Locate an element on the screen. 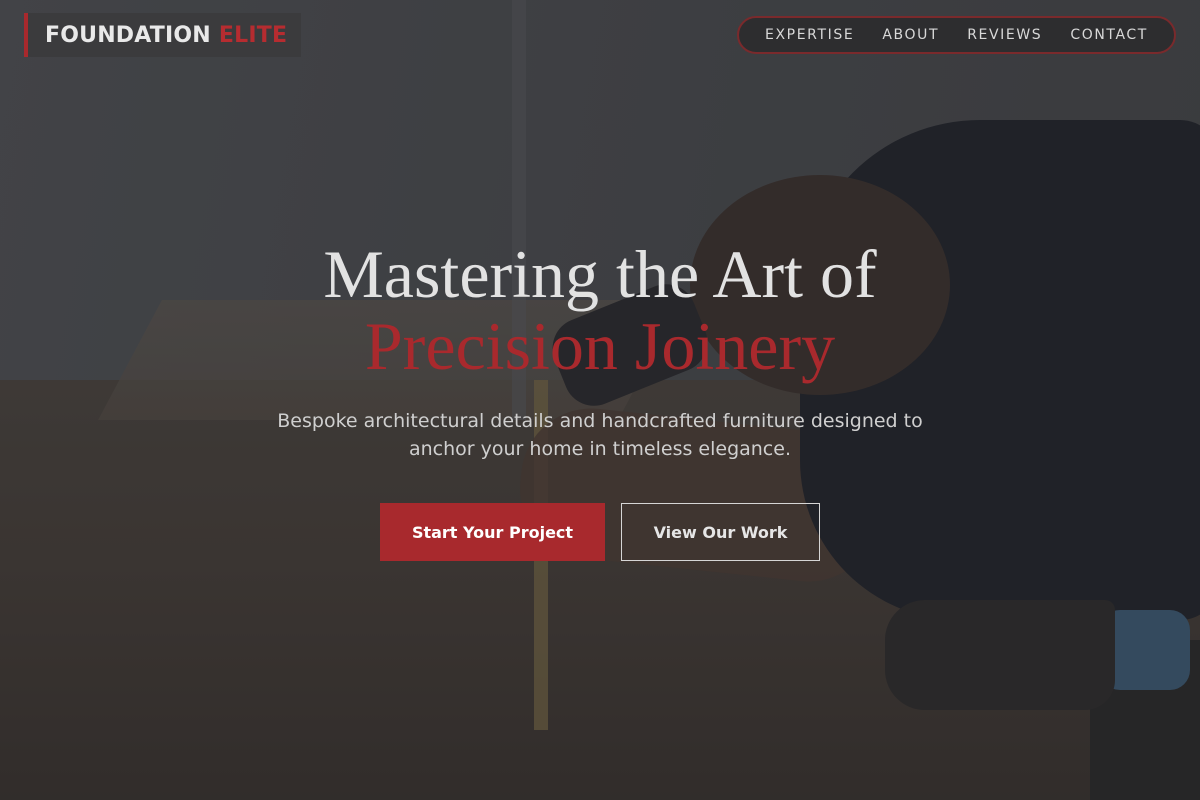  nav-item-about: ABOUT is located at coordinates (910, 35).